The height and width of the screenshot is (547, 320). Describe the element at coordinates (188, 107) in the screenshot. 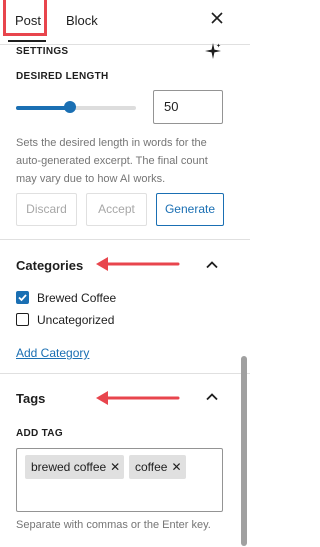

I see `desired-length-input: 50` at that location.